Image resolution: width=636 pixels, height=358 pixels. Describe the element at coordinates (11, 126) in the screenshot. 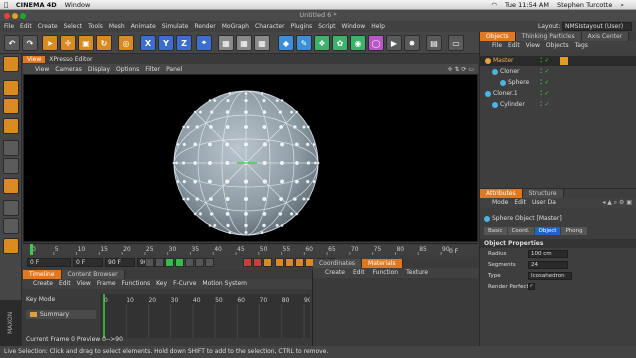

I see `points-mode-icon` at that location.